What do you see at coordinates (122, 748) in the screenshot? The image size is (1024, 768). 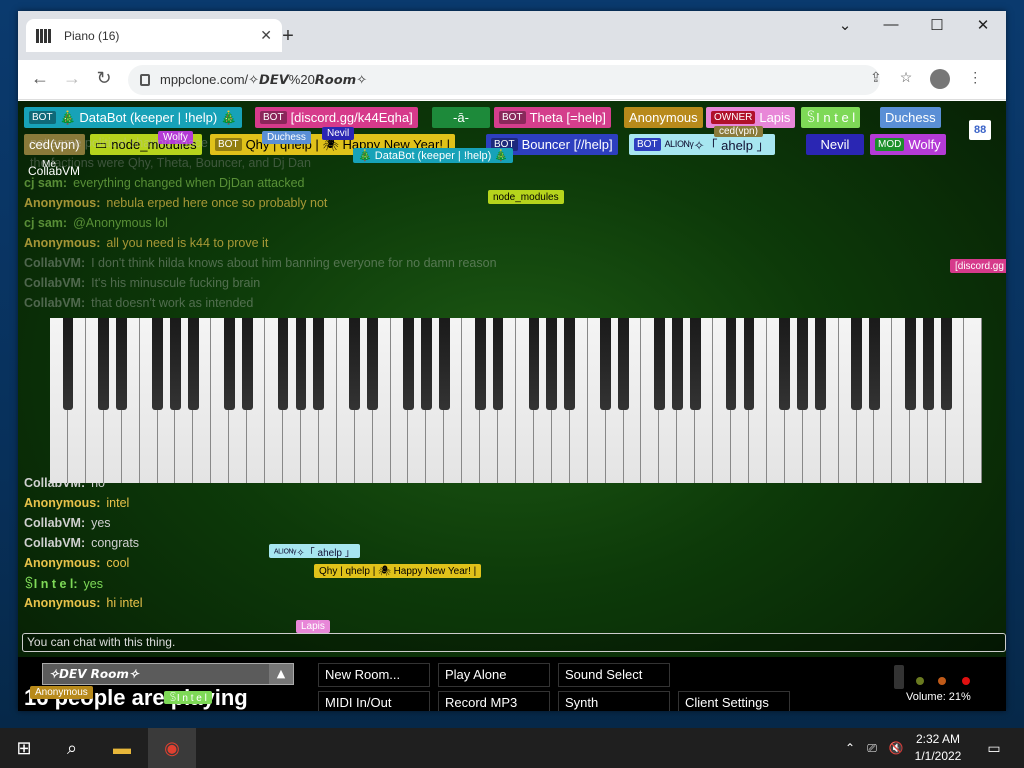 I see `file-explorer-icon: ▬` at bounding box center [122, 748].